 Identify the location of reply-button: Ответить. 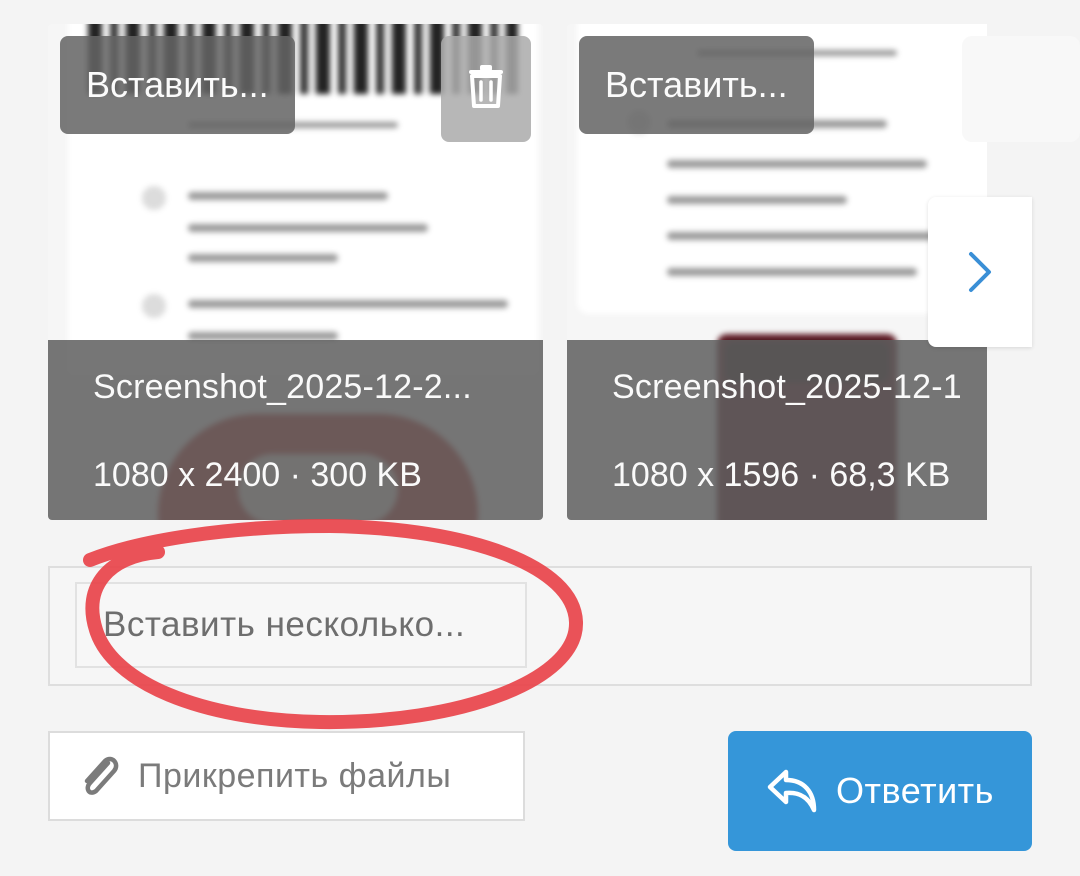
(880, 791).